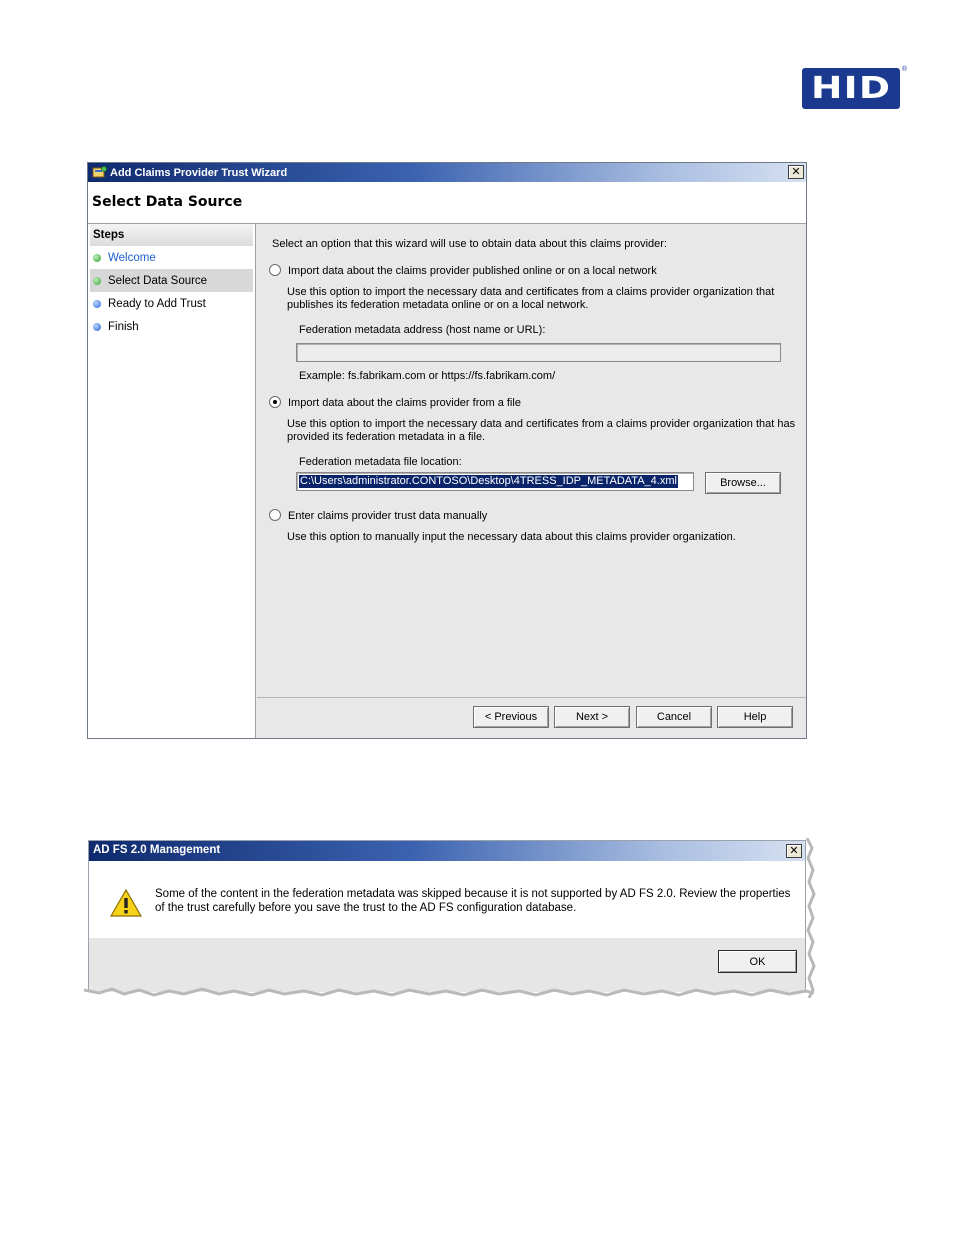 This screenshot has height=1235, width=954. What do you see at coordinates (449, 992) in the screenshot?
I see `torn-edge-bottom` at bounding box center [449, 992].